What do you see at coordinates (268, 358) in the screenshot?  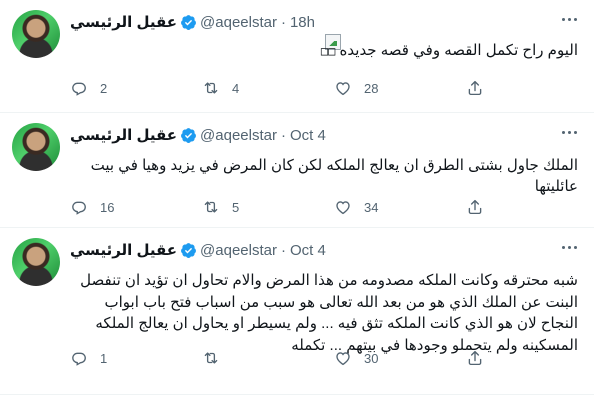 I see `retweet-button` at bounding box center [268, 358].